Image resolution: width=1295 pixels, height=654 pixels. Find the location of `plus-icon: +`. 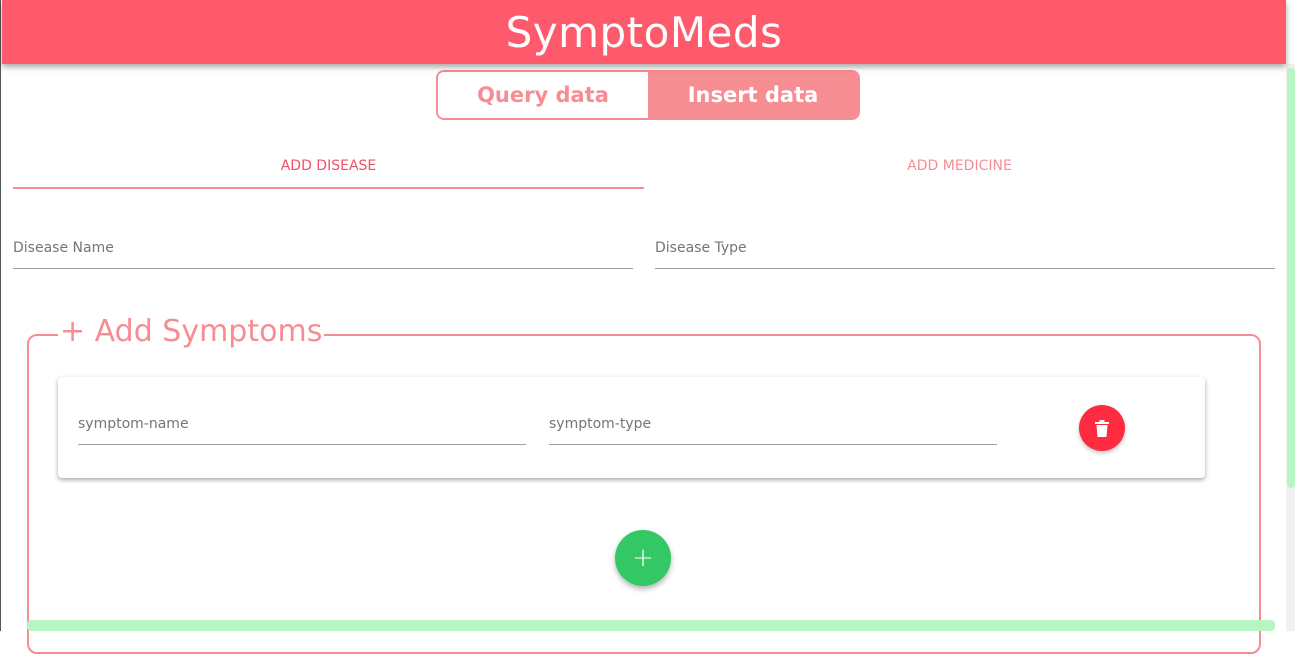

plus-icon: + is located at coordinates (643, 558).